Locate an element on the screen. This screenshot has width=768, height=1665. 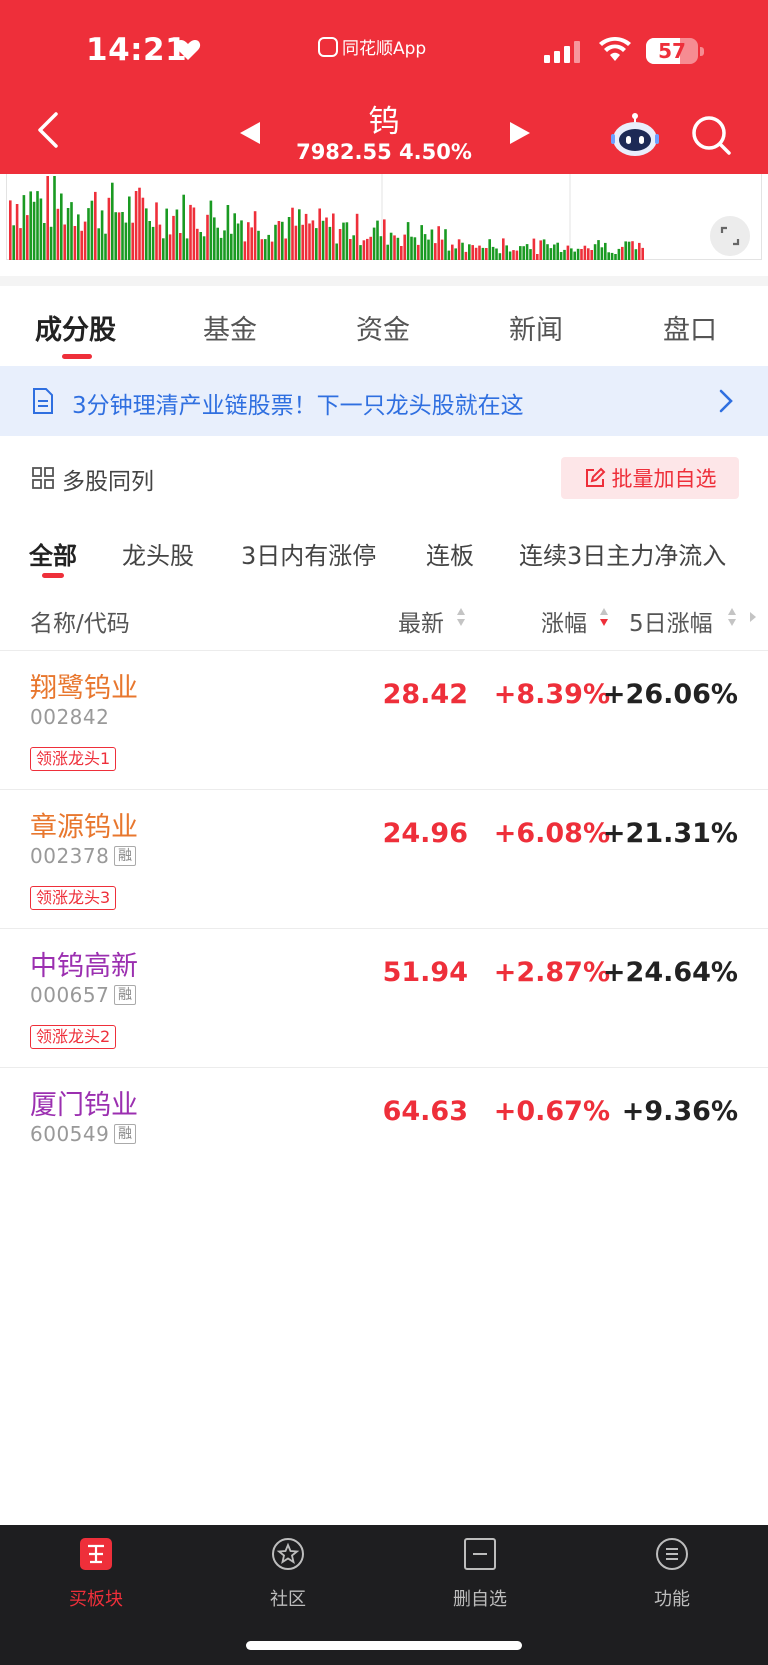
next-sector-button is located at coordinates (520, 133).